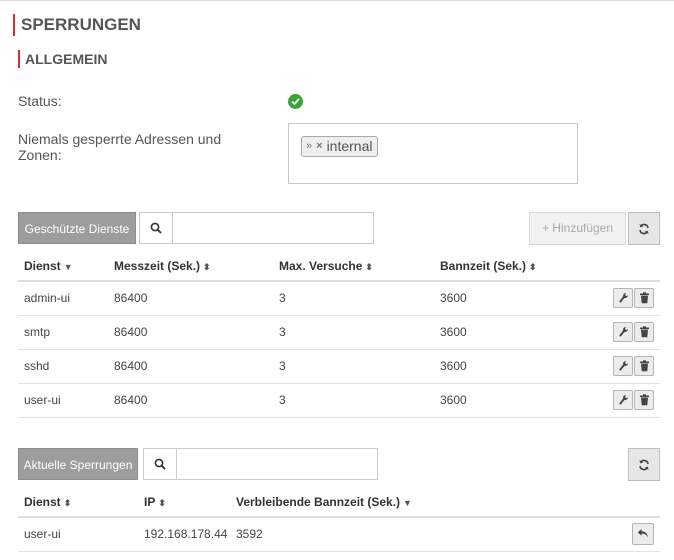 This screenshot has height=560, width=674. I want to click on col-versuche: Max. Versuche ⬍, so click(353, 266).